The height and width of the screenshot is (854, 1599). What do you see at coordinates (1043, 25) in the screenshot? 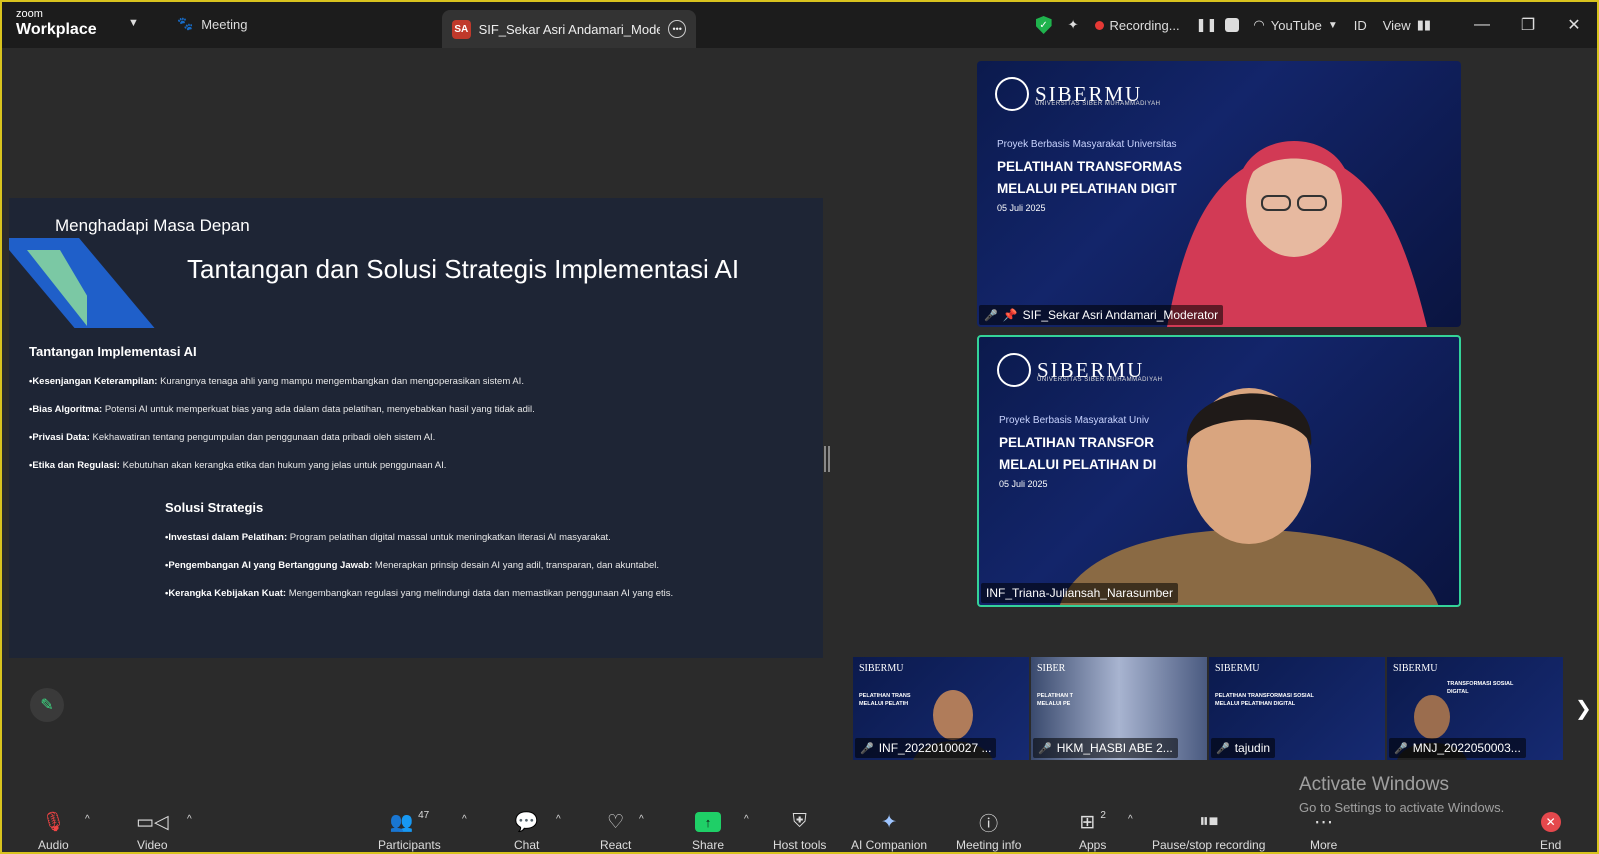
I see `security-shield-icon: ✓` at bounding box center [1043, 25].